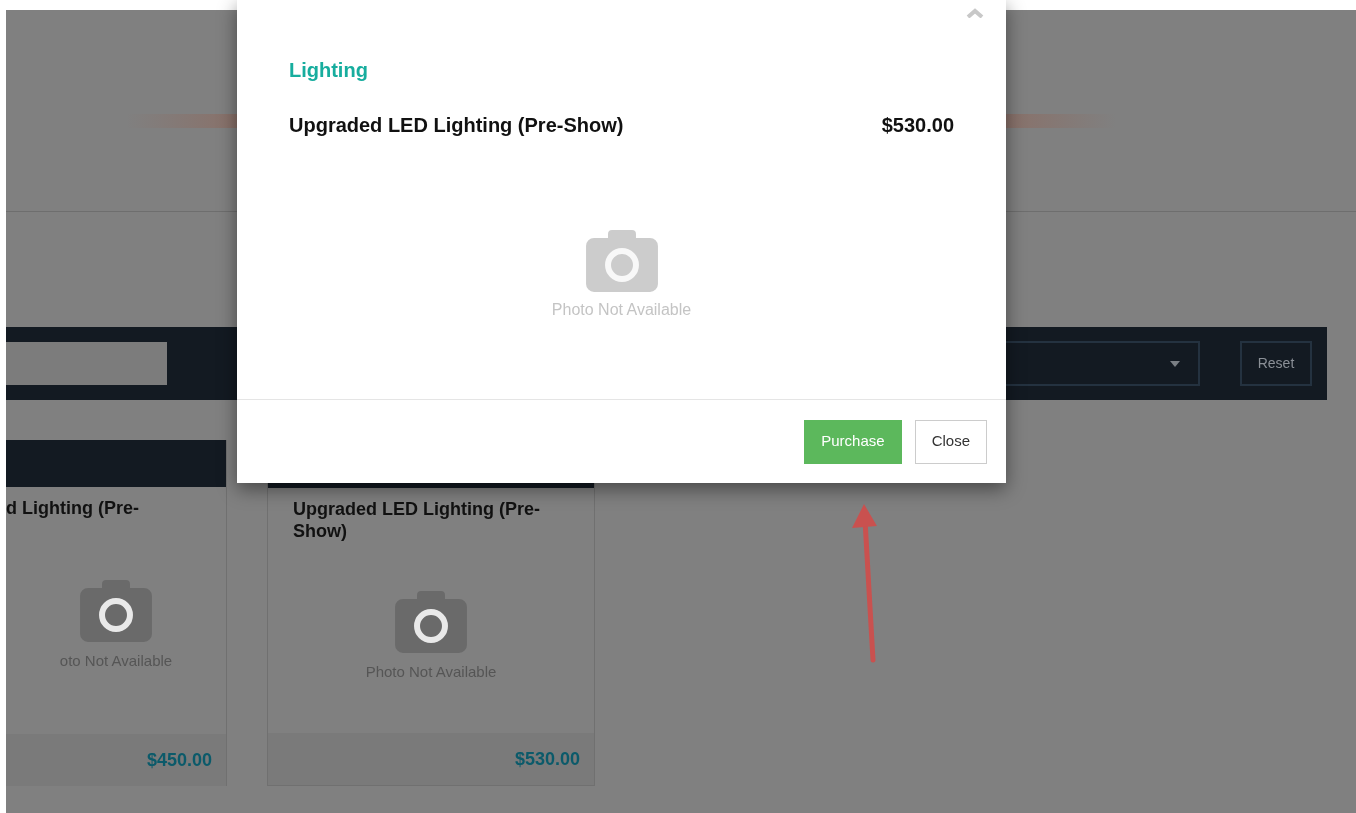  Describe the element at coordinates (416, 520) in the screenshot. I see `card-title: Upgraded LED Lighting (Pre-Show)` at that location.